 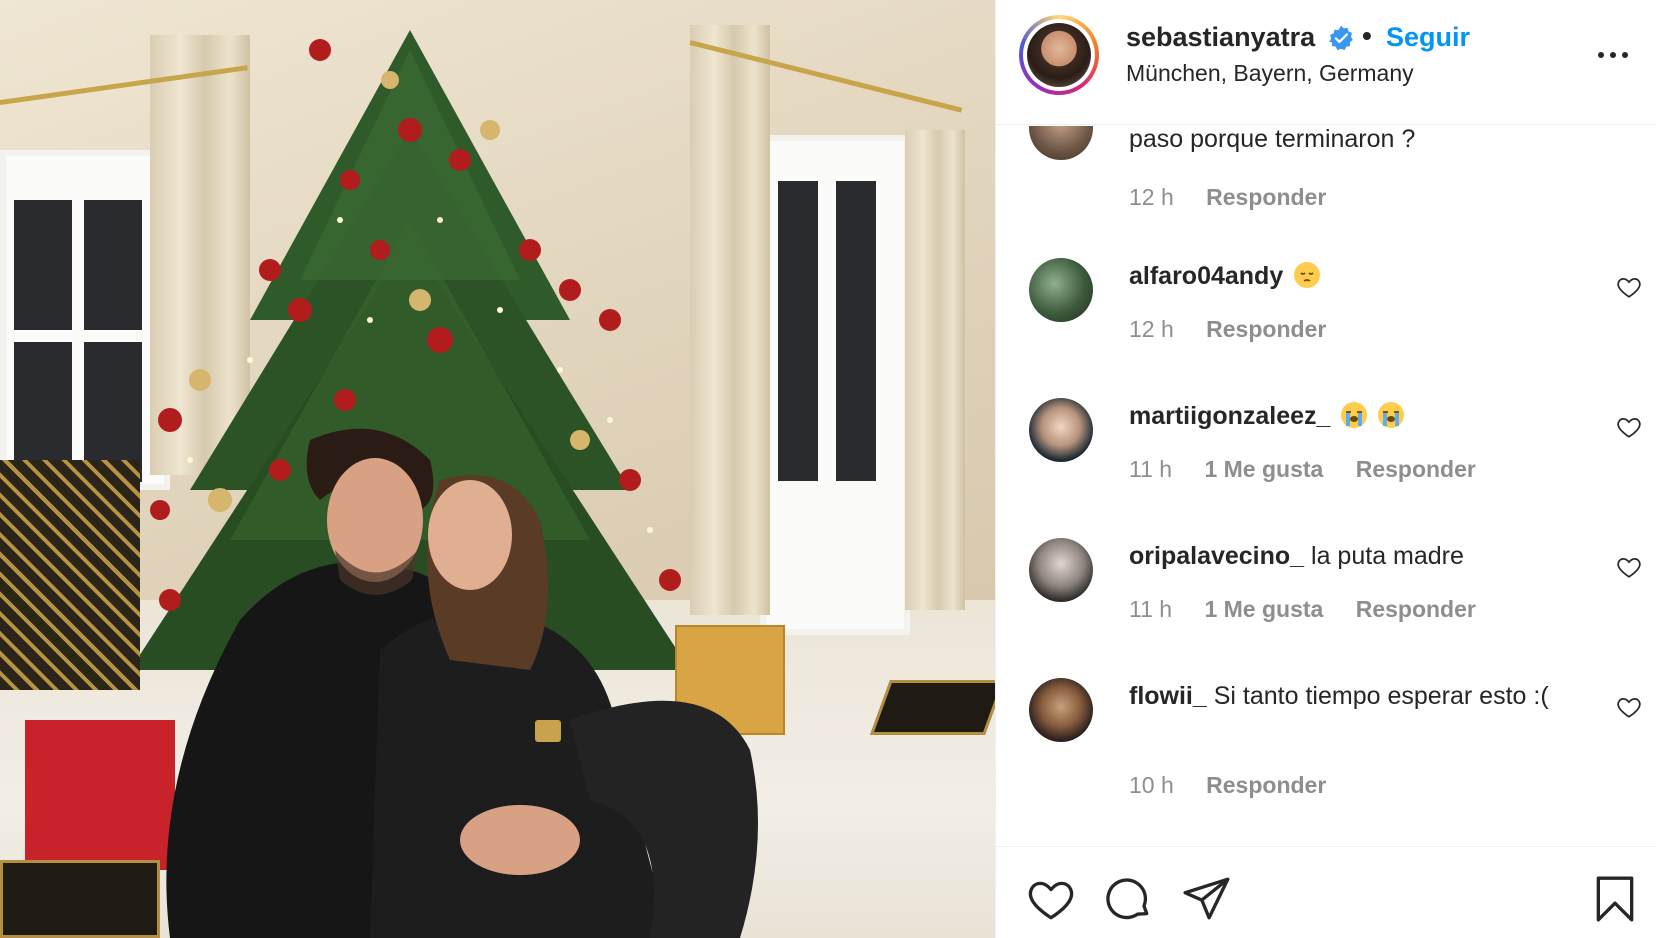 What do you see at coordinates (1216, 556) in the screenshot?
I see `commenter-username: oripalavecino_` at bounding box center [1216, 556].